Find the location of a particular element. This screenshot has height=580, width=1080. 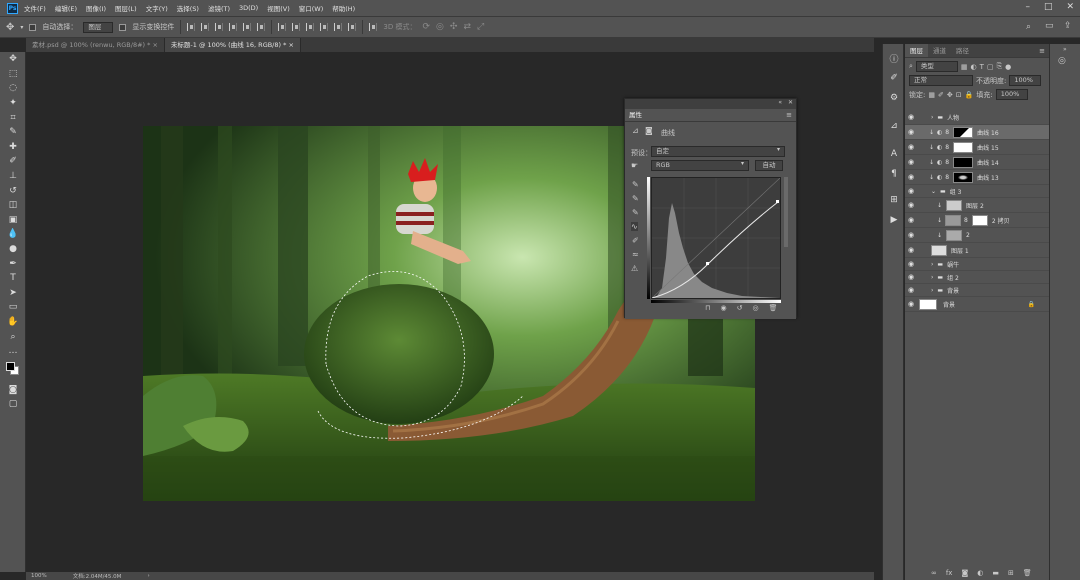

delete-layer-icon: 🗑 is located at coordinates (1027, 573).